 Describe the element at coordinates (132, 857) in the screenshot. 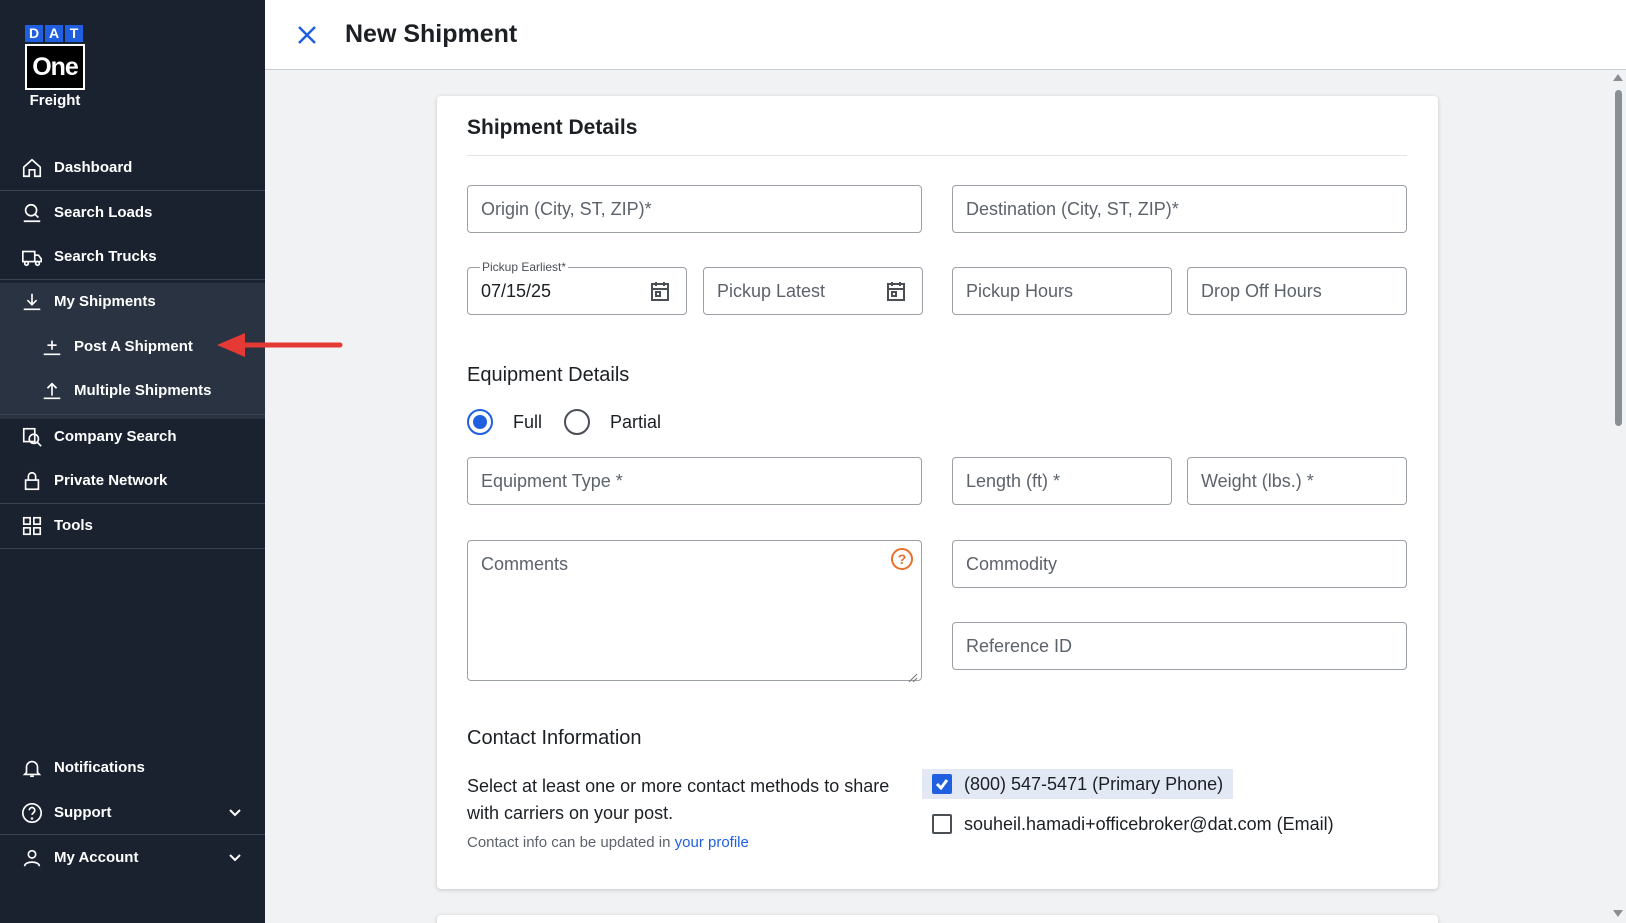

I see `sidebar-item-my-account: My Account` at that location.